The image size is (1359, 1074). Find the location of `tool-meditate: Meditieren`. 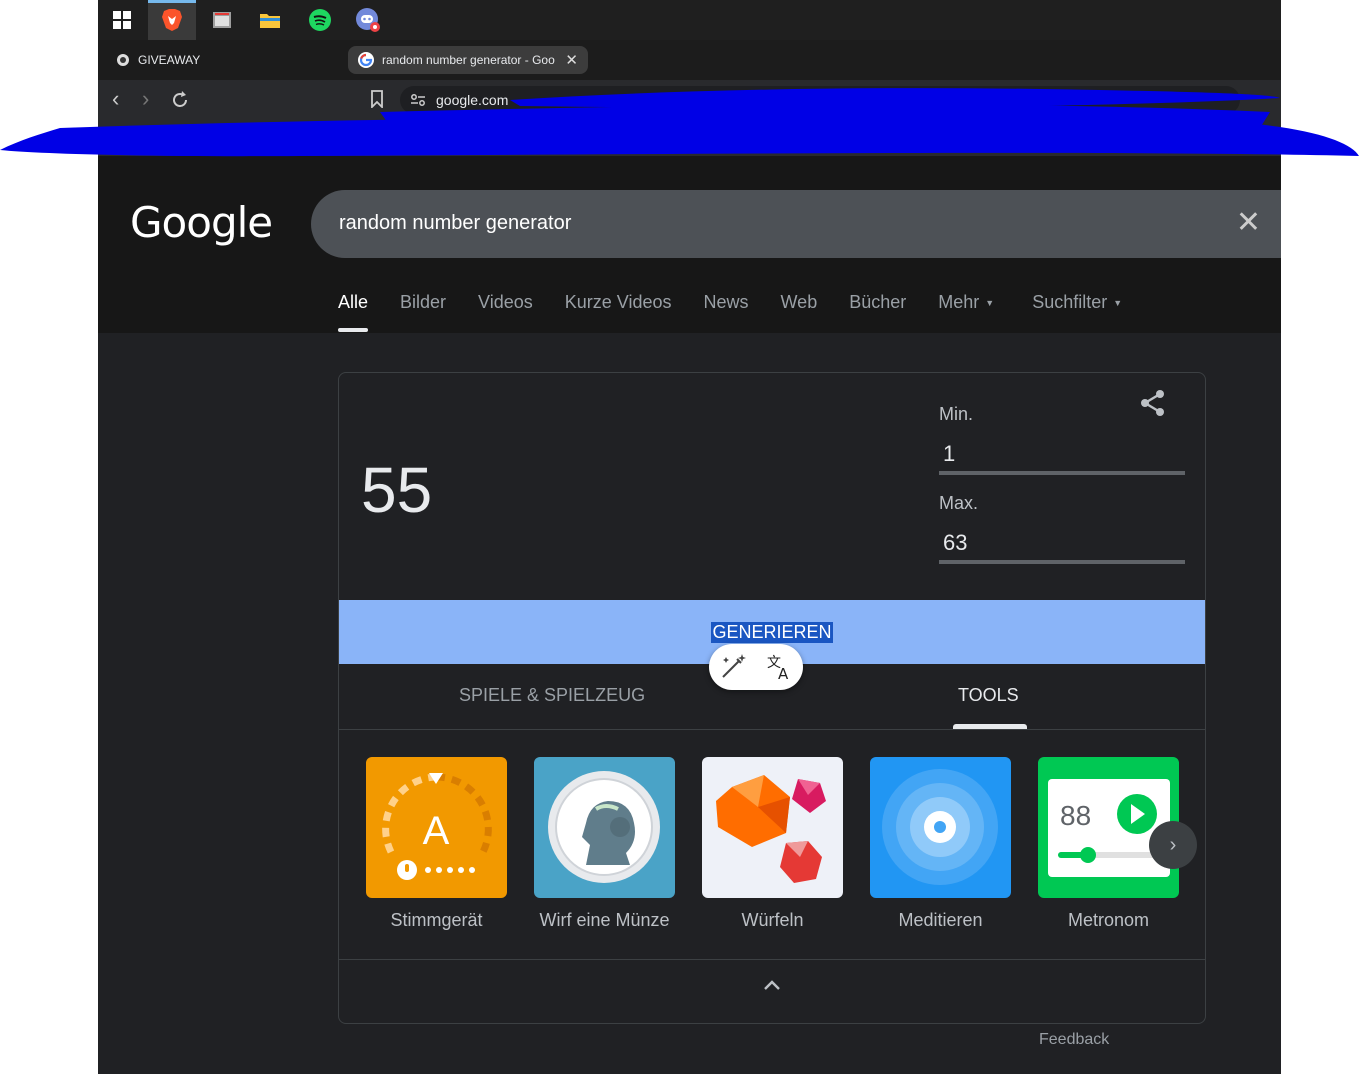

tool-meditate: Meditieren is located at coordinates (940, 844).